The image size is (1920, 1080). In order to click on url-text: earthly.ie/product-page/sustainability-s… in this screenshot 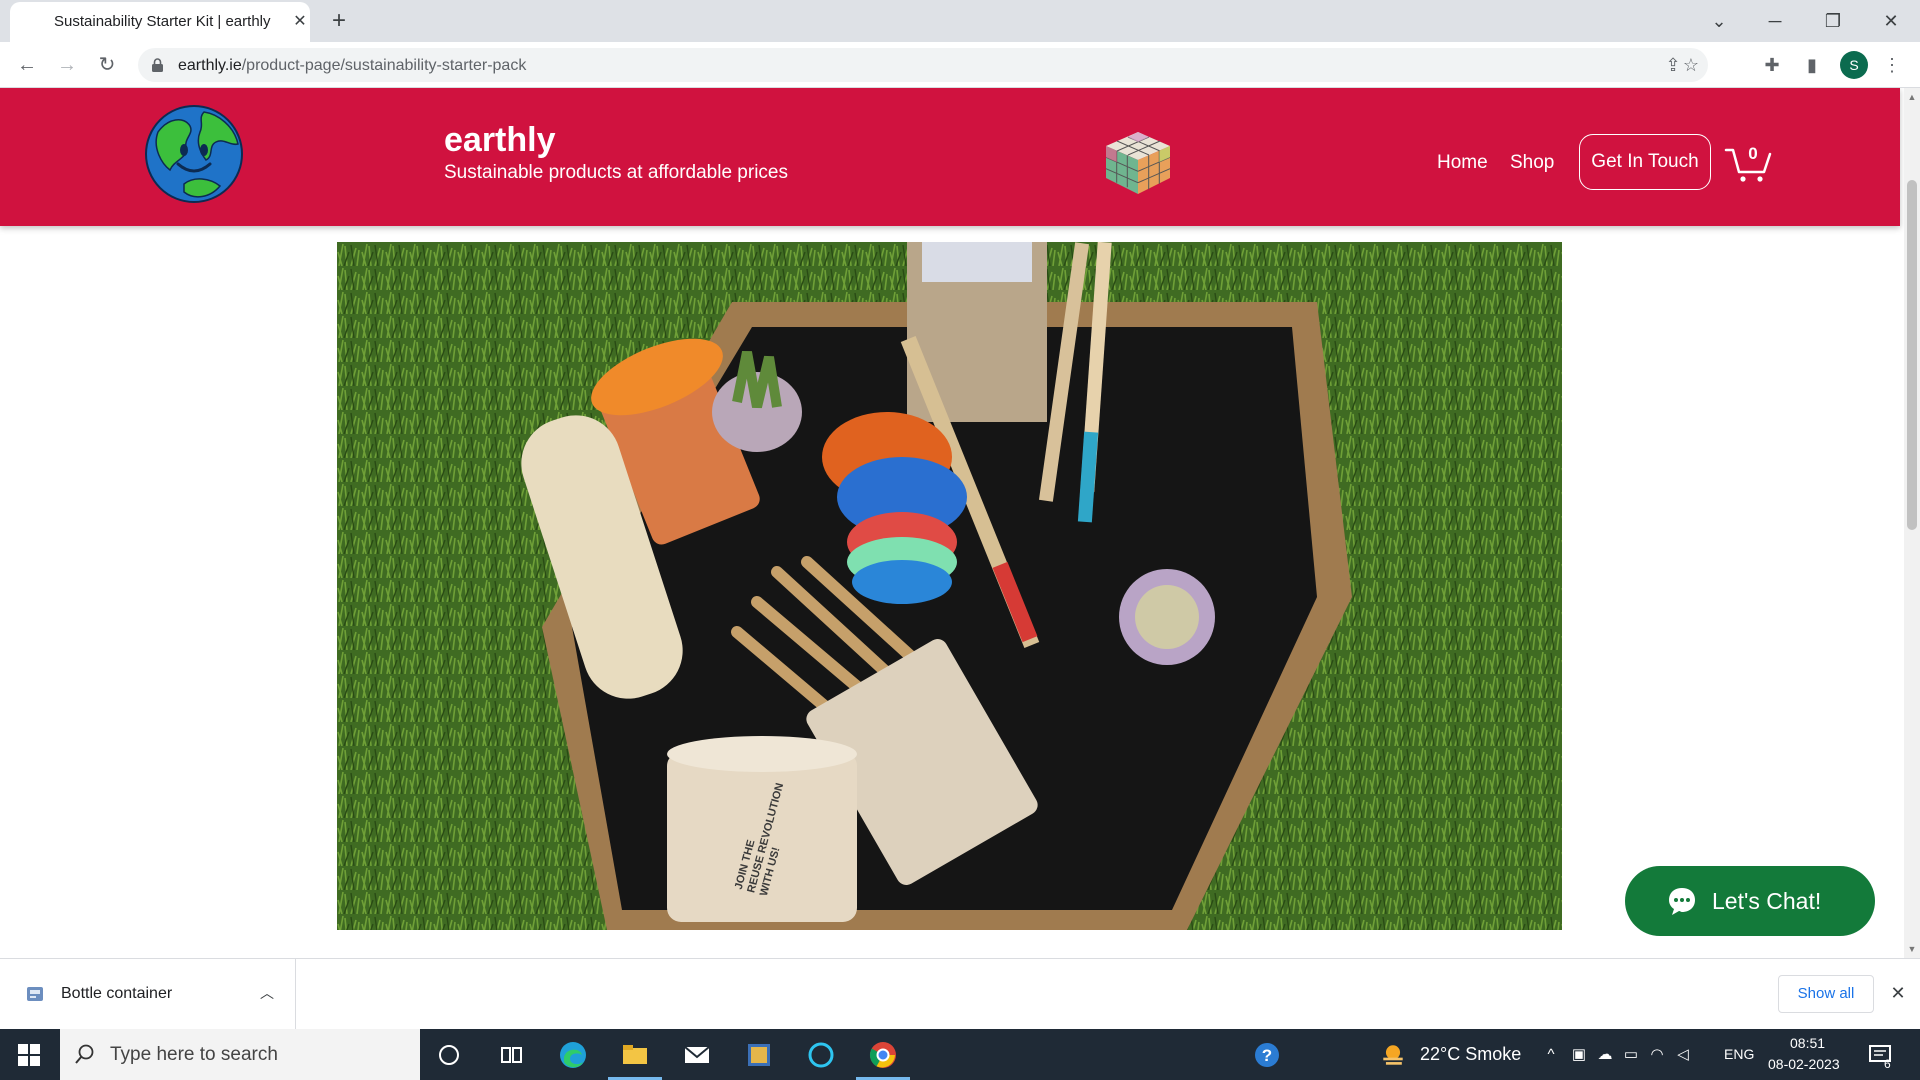, I will do `click(352, 66)`.